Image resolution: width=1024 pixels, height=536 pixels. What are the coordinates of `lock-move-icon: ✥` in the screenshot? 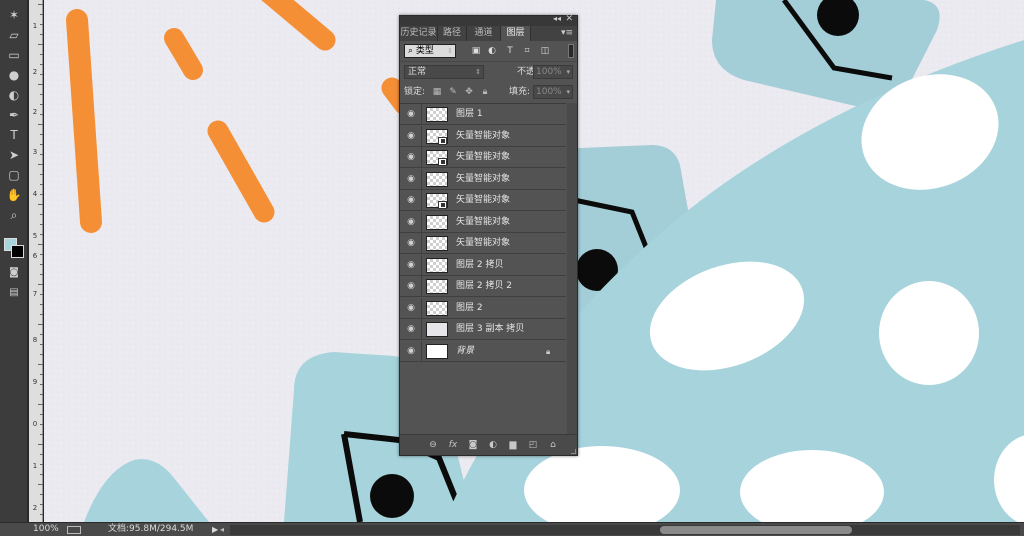 It's located at (469, 92).